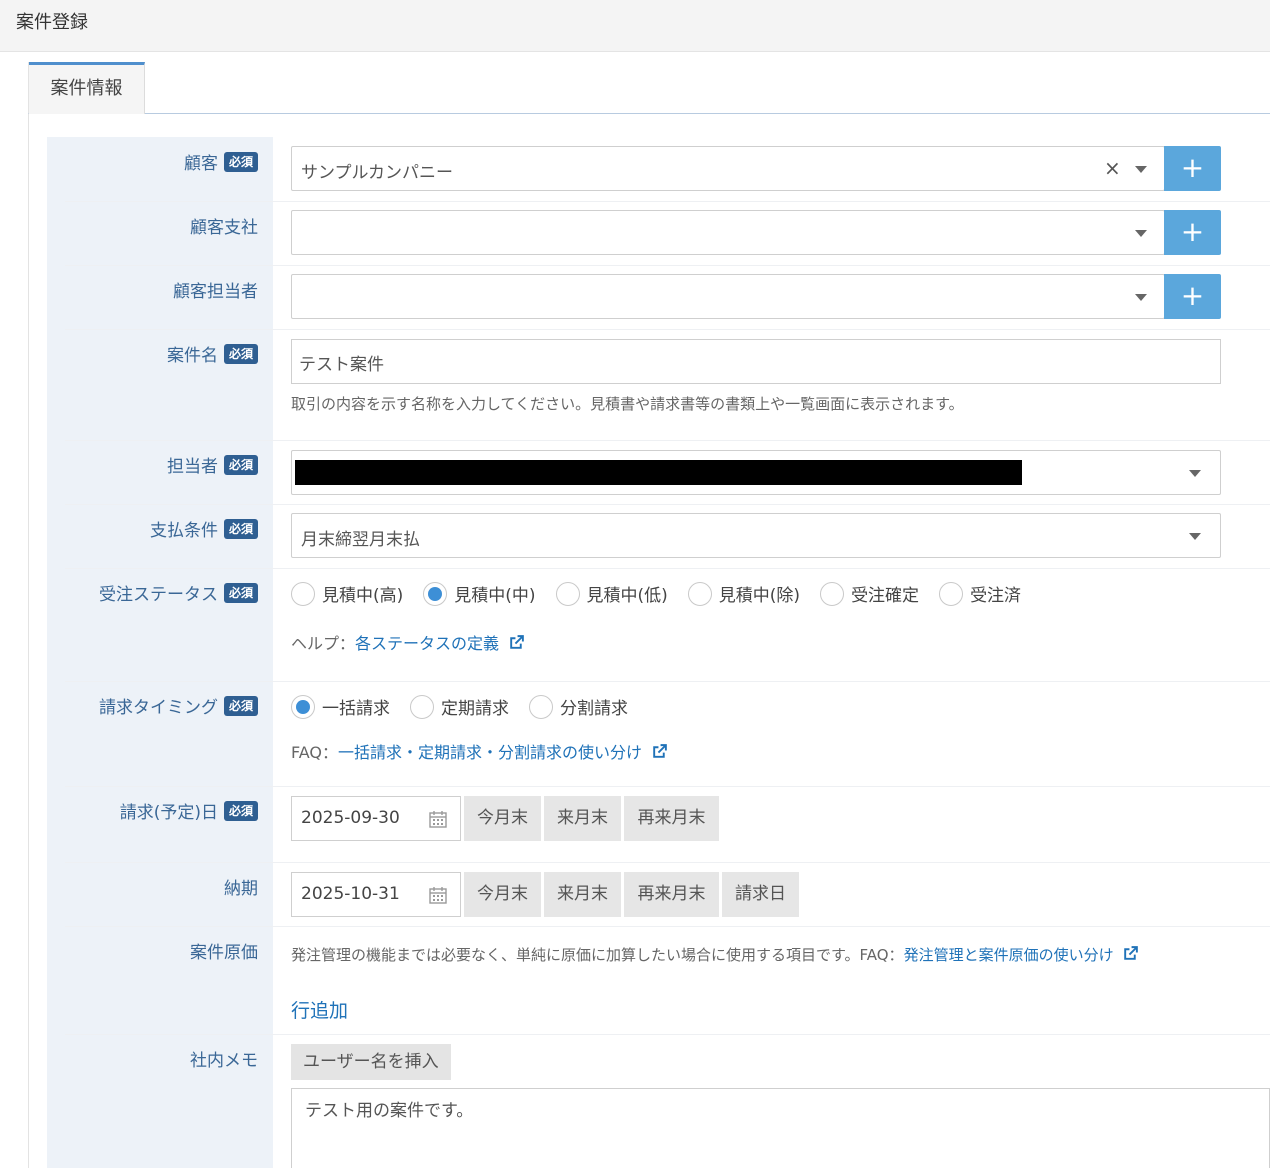  Describe the element at coordinates (204, 528) in the screenshot. I see `payment-terms-label: 支払条件 必須` at that location.